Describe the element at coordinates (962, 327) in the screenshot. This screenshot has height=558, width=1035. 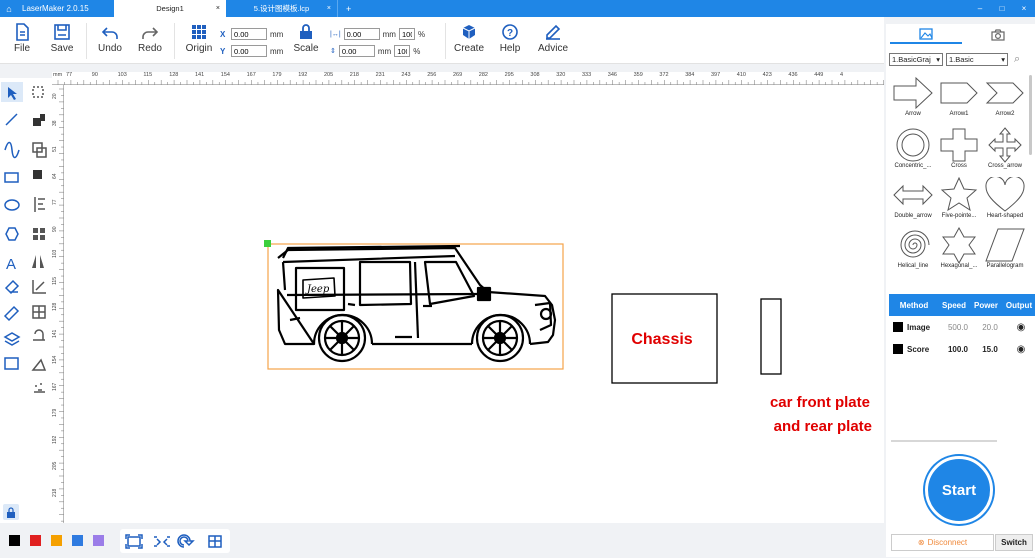
I see `layer-row-image: Image 500.0 20.0 ◉` at that location.